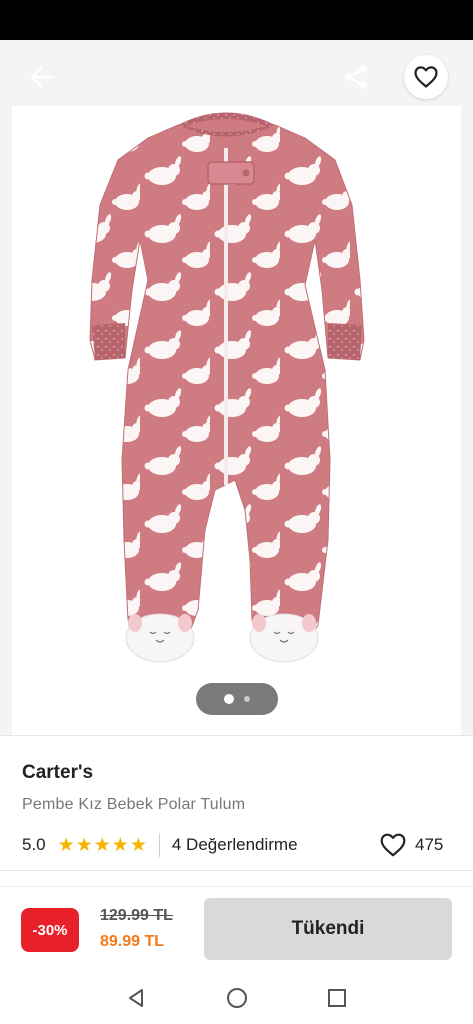 The width and height of the screenshot is (473, 1024). I want to click on nav-recents-button, so click(337, 998).